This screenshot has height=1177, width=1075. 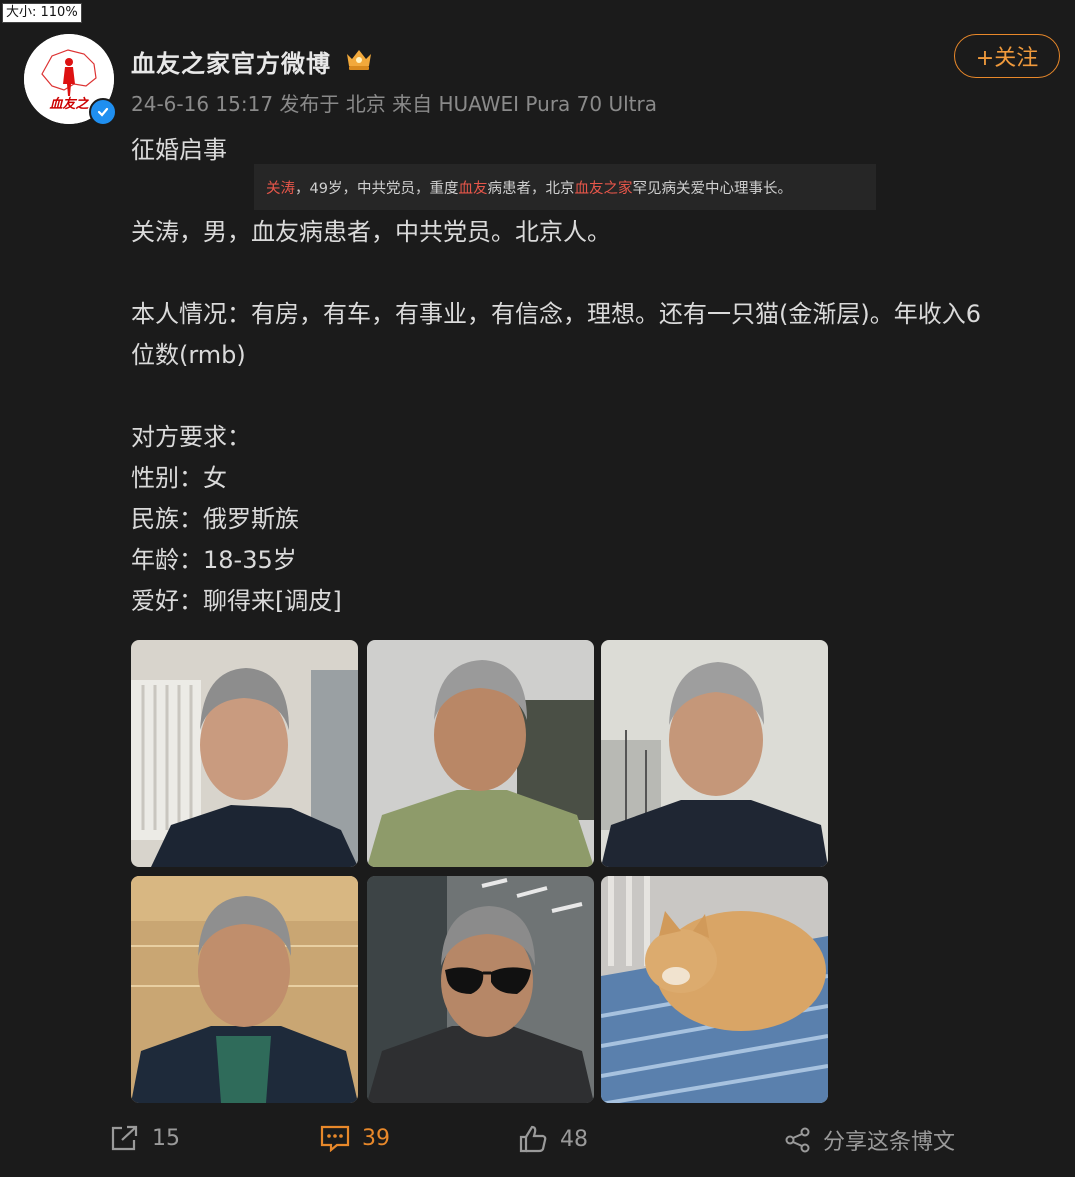 I want to click on comment-icon, so click(x=335, y=1138).